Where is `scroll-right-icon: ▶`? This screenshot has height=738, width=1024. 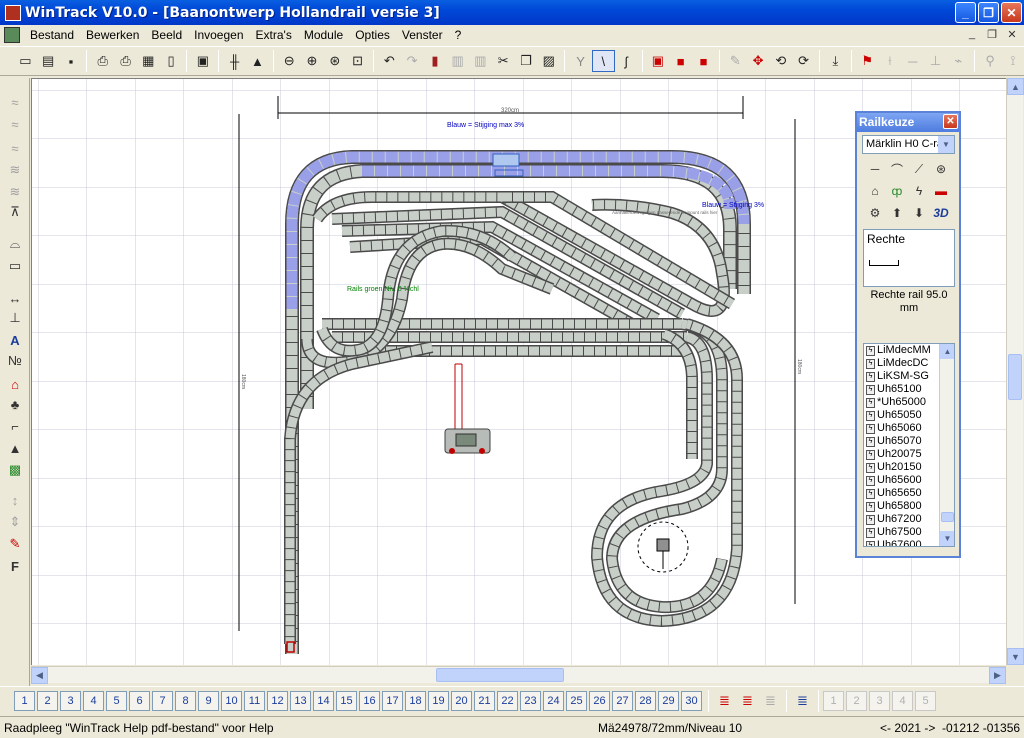
scroll-right-icon: ▶ is located at coordinates (997, 675).